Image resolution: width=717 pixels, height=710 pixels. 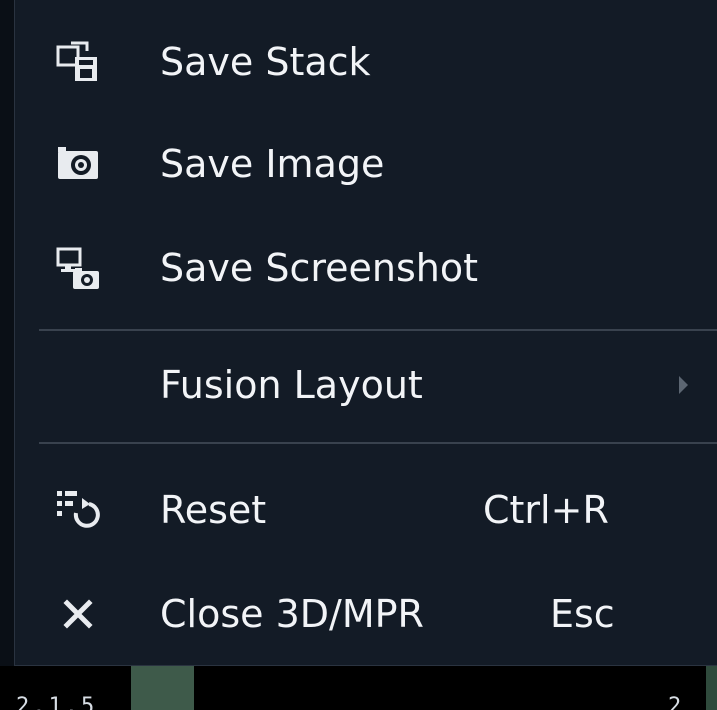 What do you see at coordinates (78, 268) in the screenshot?
I see `screenshot-icon` at bounding box center [78, 268].